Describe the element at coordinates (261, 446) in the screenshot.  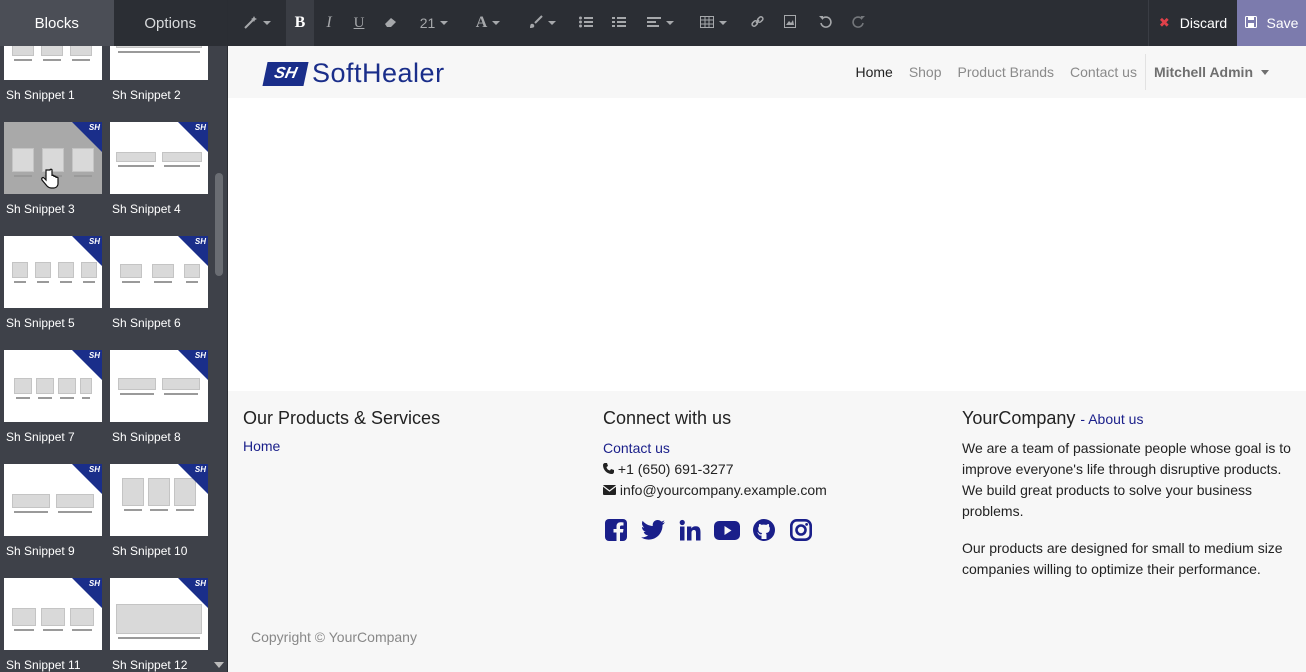
I see `footer-home-link: Home` at that location.